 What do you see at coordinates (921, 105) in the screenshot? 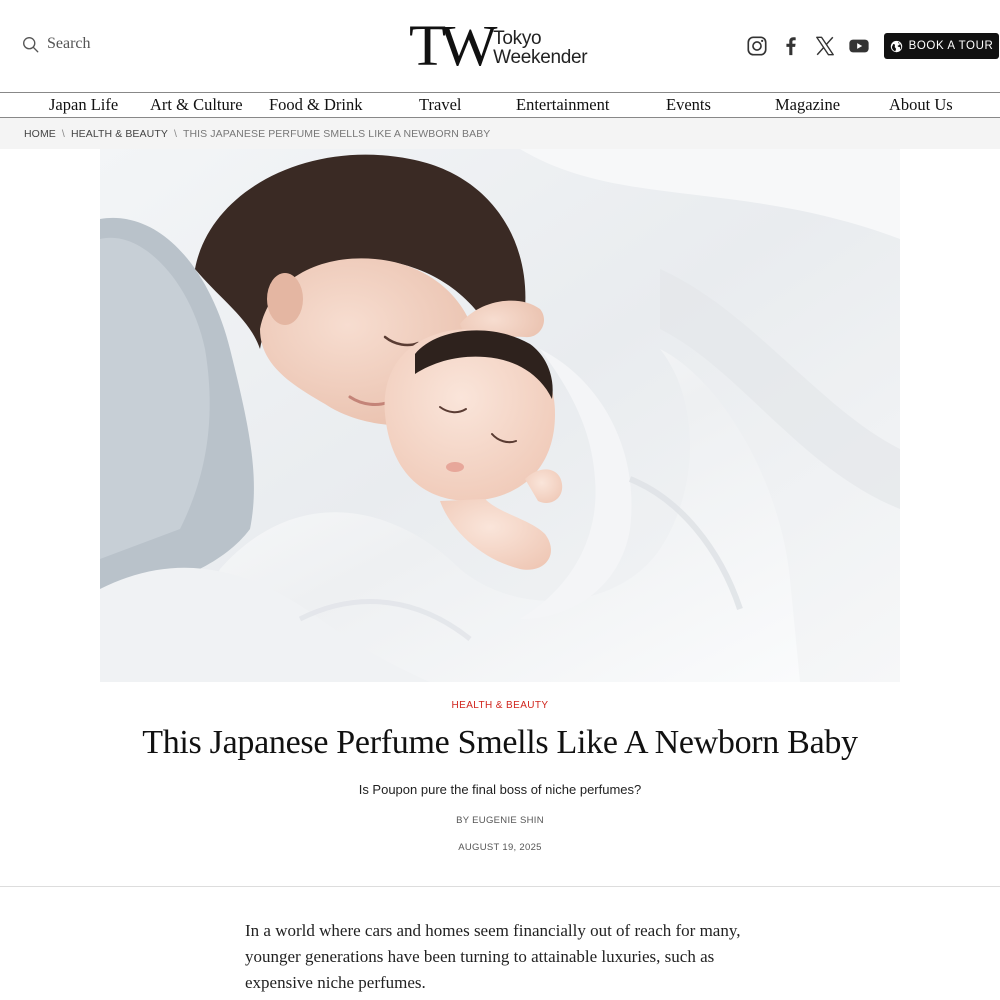
I see `nav-item-about-us: About Us` at bounding box center [921, 105].